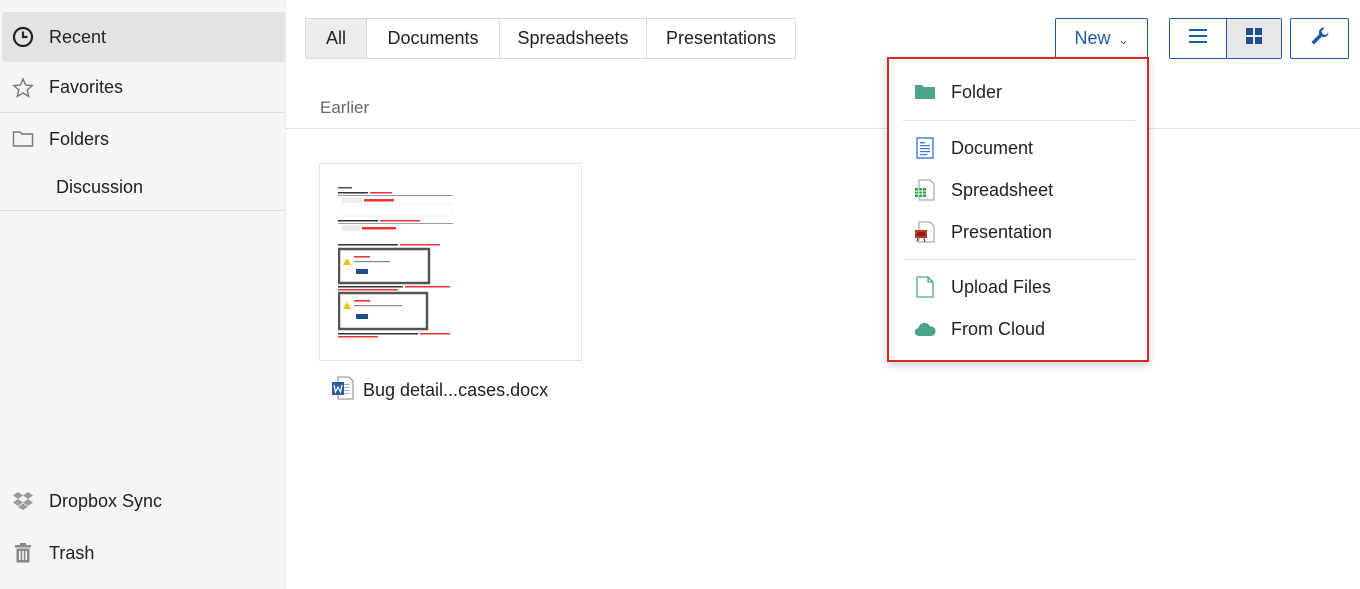  Describe the element at coordinates (78, 36) in the screenshot. I see `sidebar-item-label: Recent` at that location.